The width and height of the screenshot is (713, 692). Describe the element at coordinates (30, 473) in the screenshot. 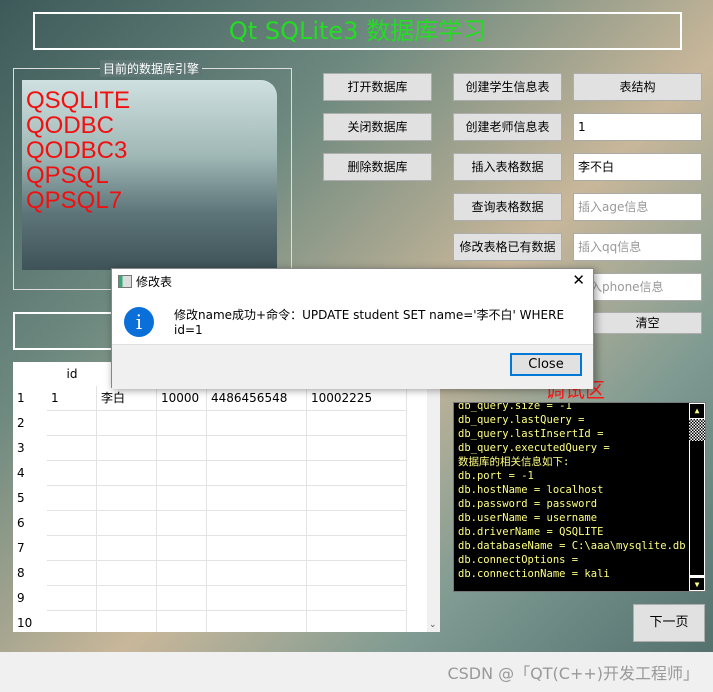

I see `row-header: 4` at that location.